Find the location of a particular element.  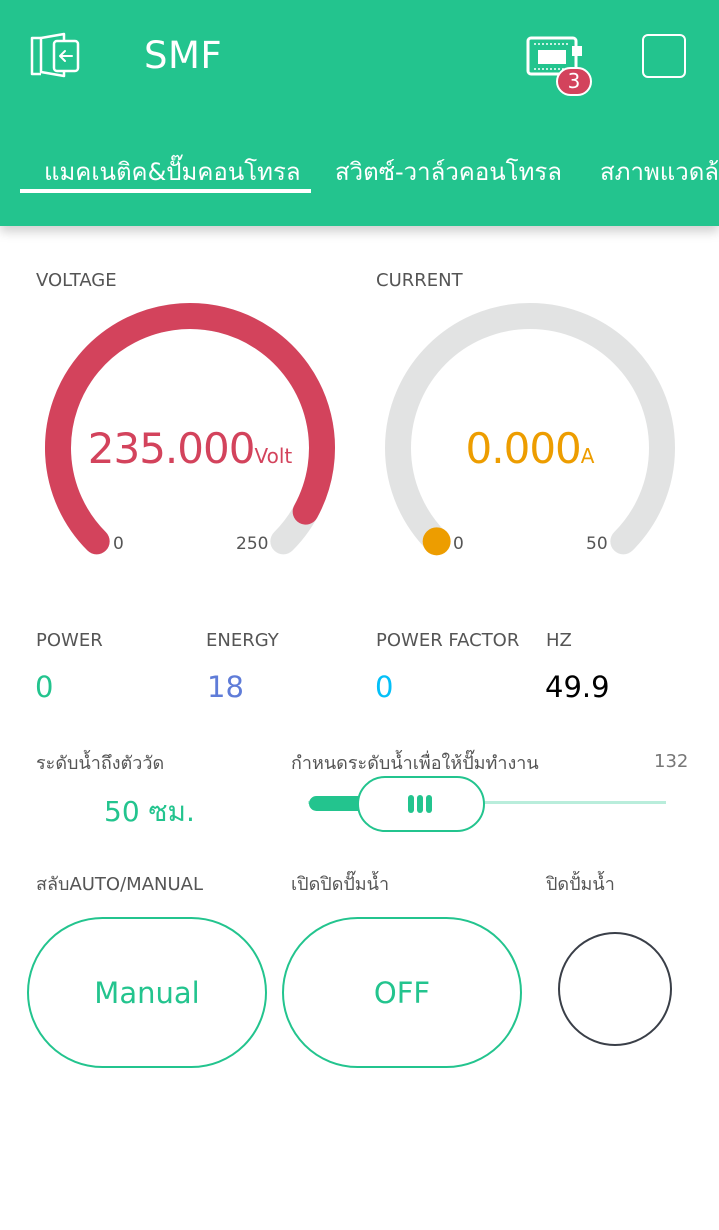

current-max: 50 is located at coordinates (597, 544).